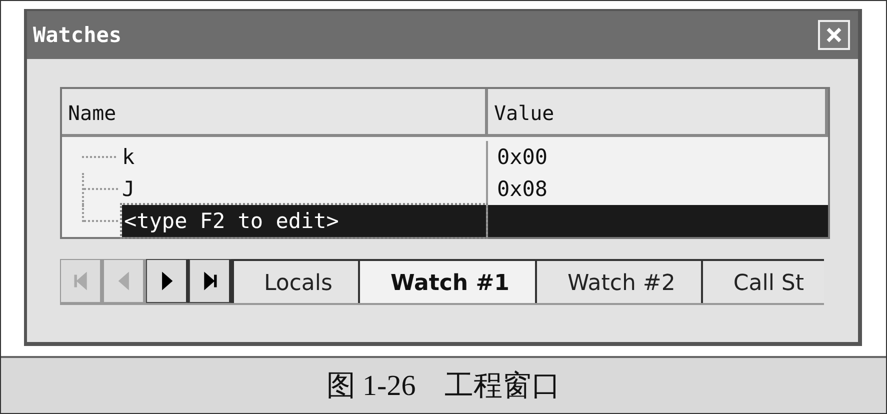  I want to click on name-cell: J, so click(128, 189).